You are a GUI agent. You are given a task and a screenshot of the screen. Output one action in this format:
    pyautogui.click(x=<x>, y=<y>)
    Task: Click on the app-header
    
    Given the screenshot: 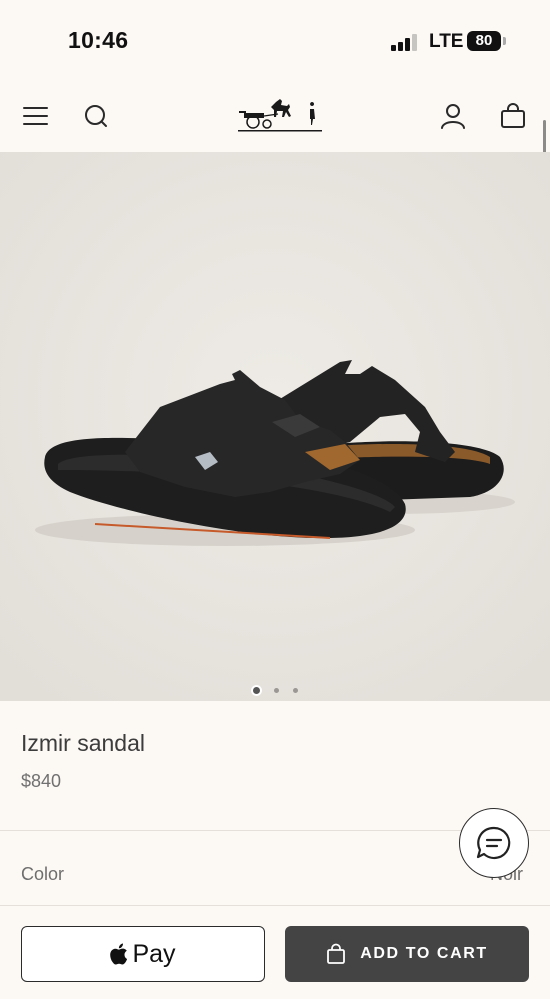 What is the action you would take?
    pyautogui.click(x=275, y=117)
    